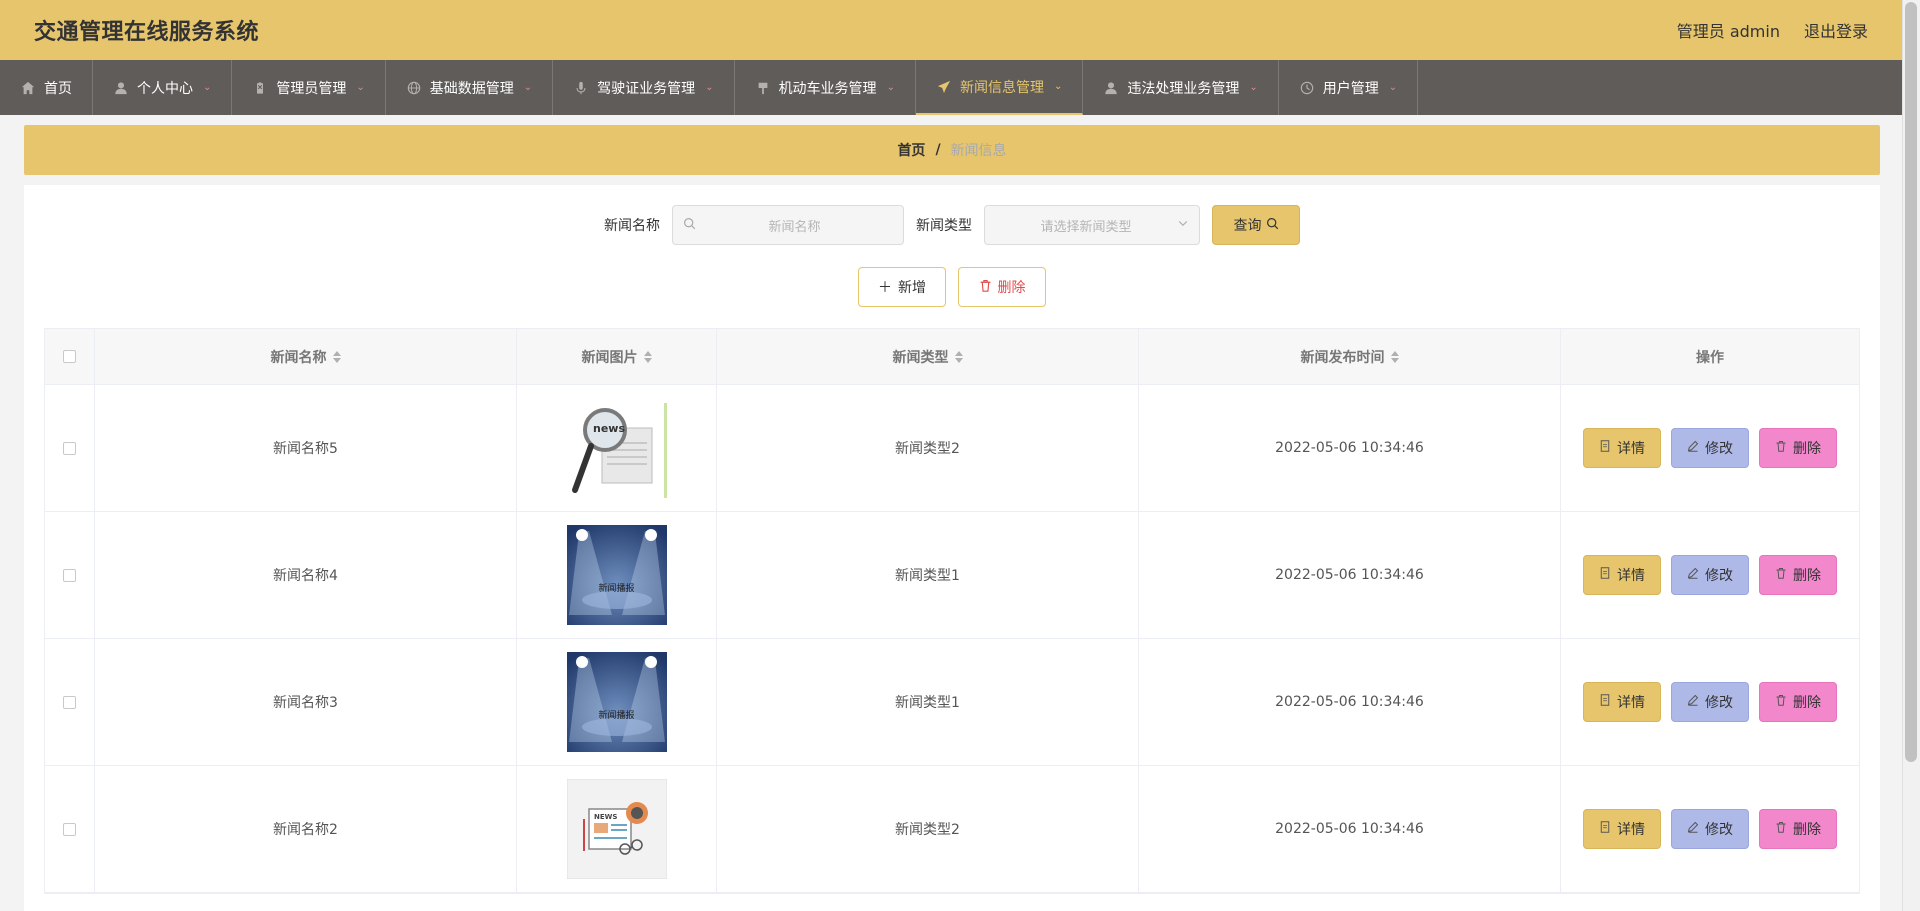  I want to click on scrollbar-thumb, so click(1911, 382).